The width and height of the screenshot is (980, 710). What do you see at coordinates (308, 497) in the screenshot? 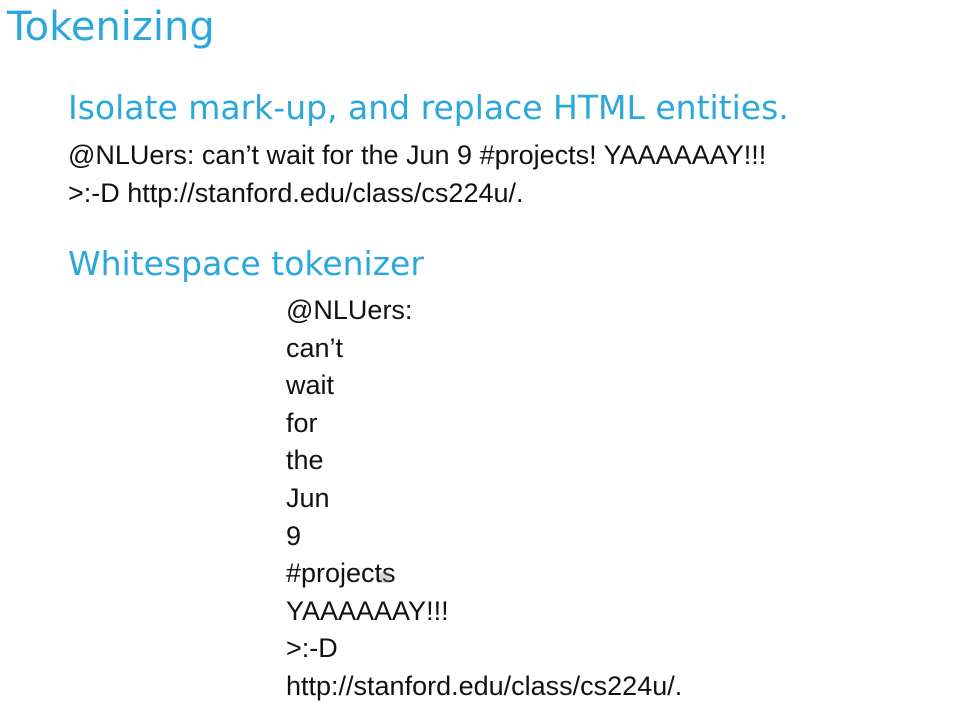
I see `token: Jun` at bounding box center [308, 497].